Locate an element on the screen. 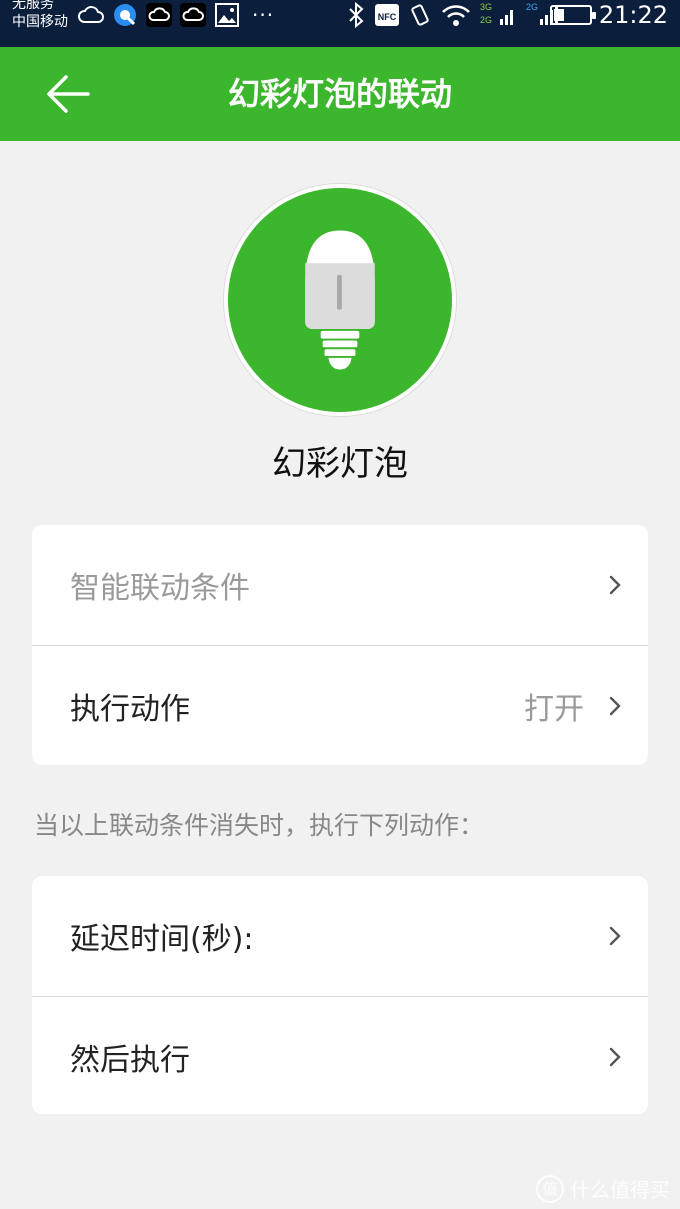 The image size is (680, 1209). network-type-1: 3G is located at coordinates (486, 7).